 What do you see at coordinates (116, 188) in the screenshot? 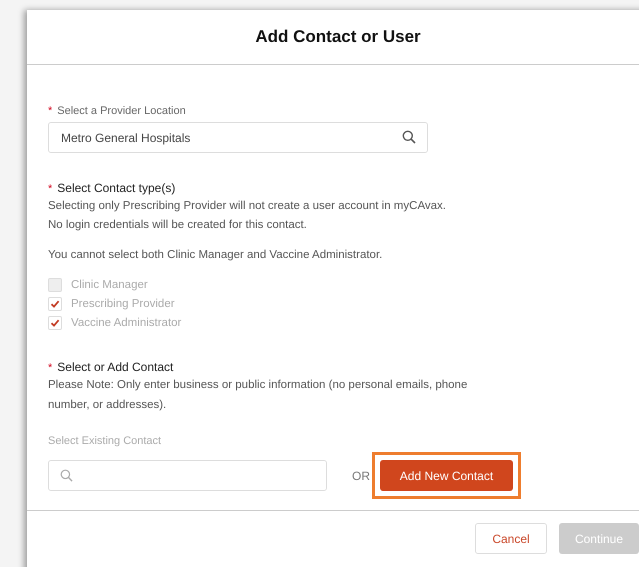
I see `section-heading: Select Contact type(s)` at bounding box center [116, 188].